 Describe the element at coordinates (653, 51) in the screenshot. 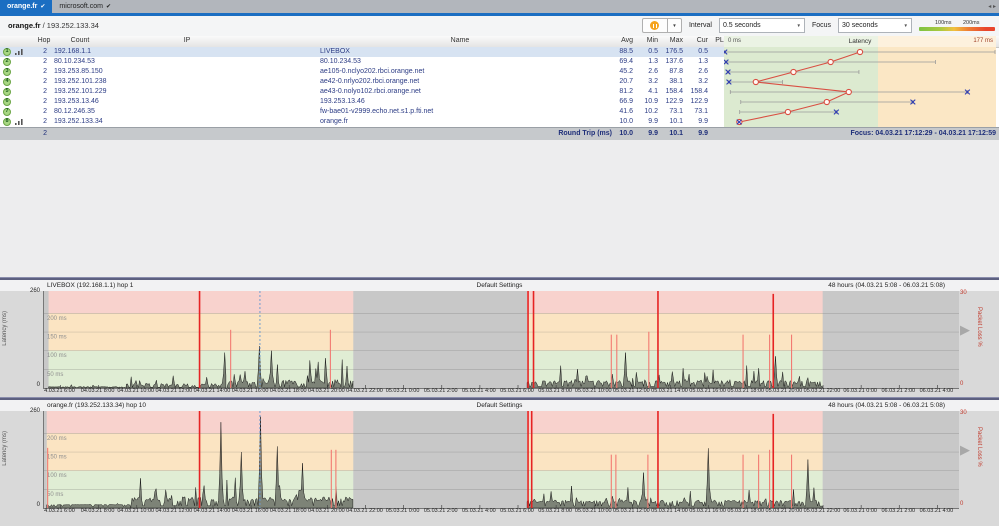

I see `cell-min: 0.5` at that location.